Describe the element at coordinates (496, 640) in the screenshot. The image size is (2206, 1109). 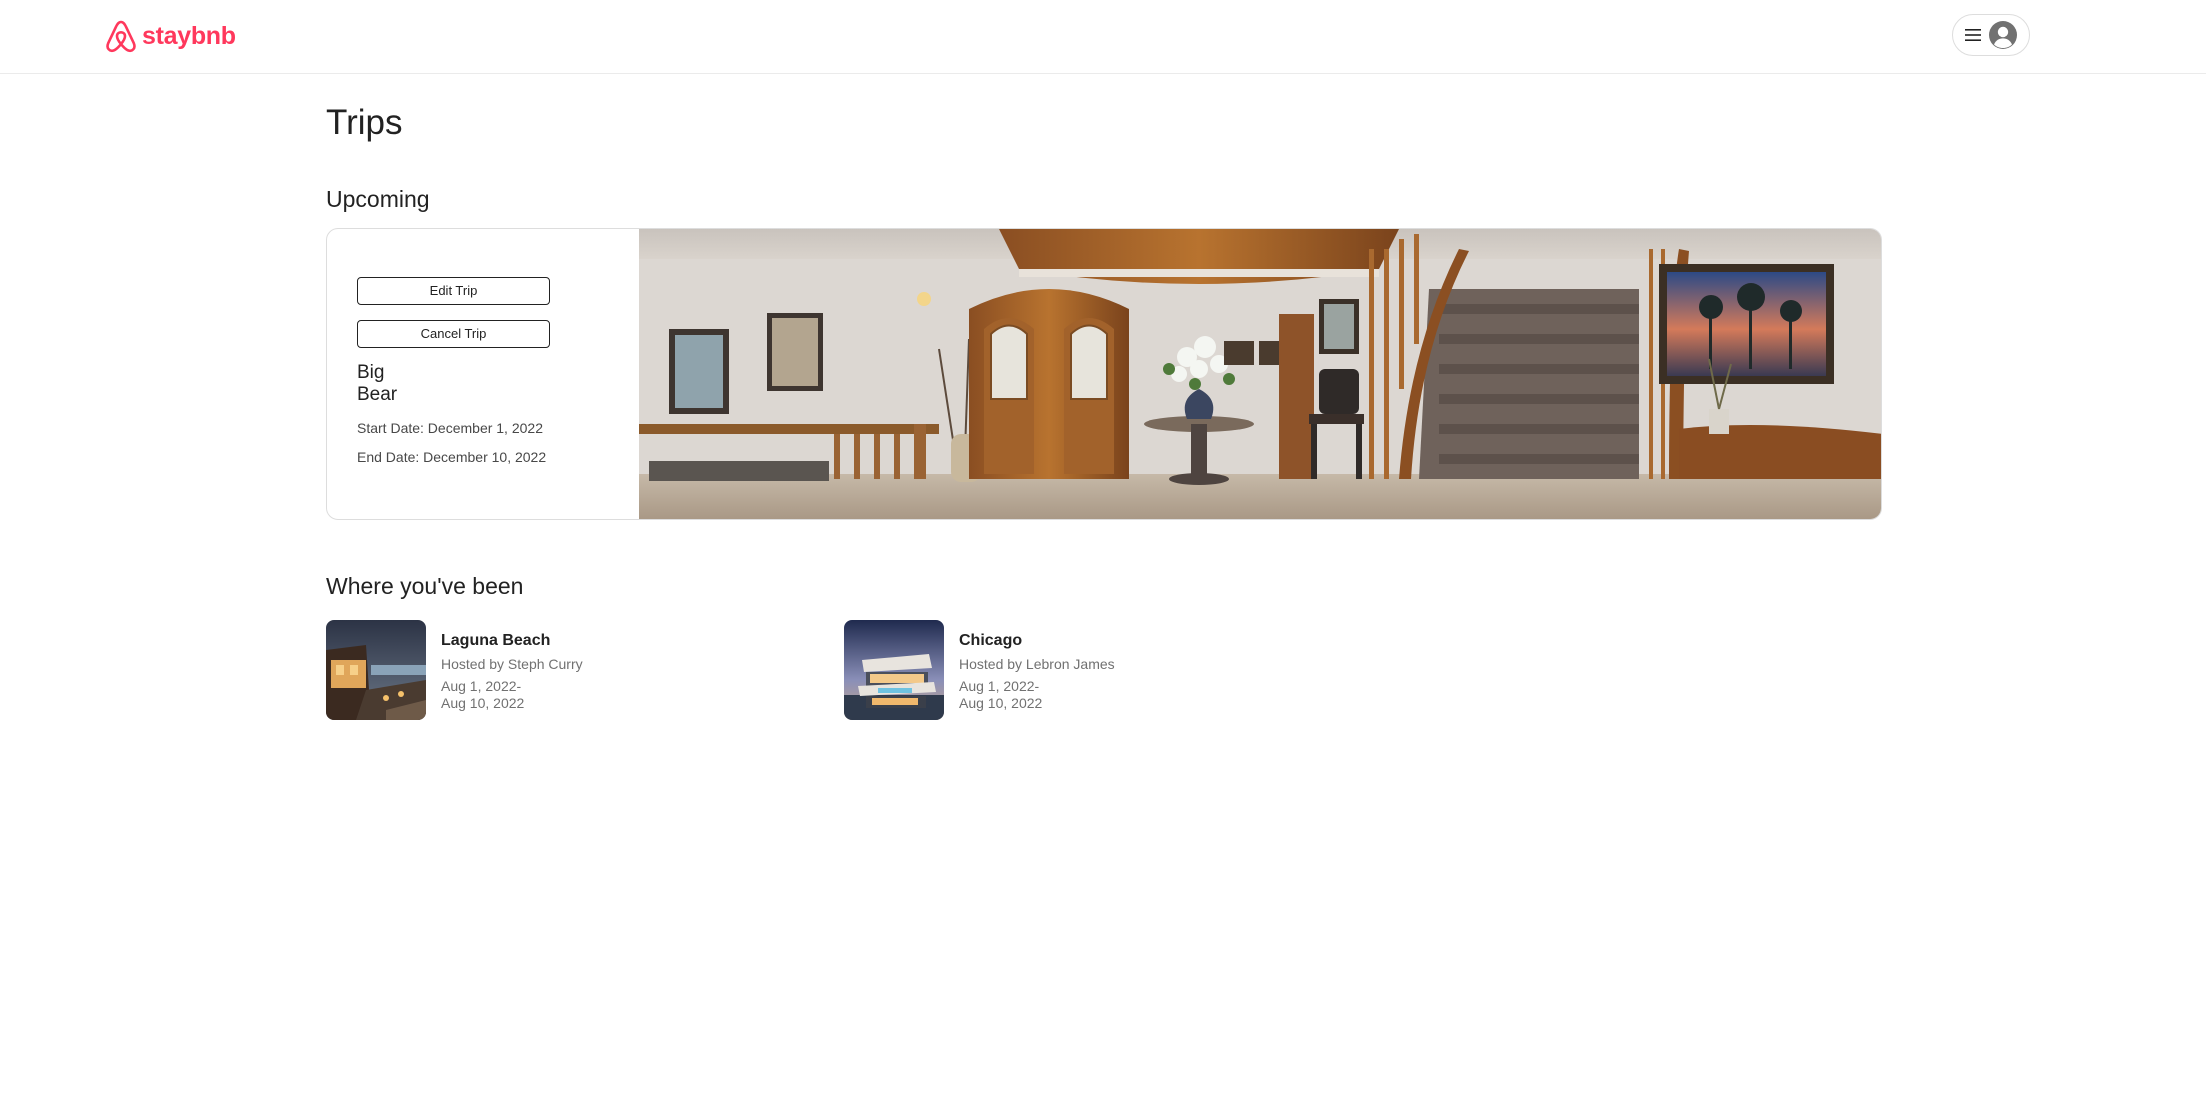
I see `past-trip-title: Laguna Beach` at that location.